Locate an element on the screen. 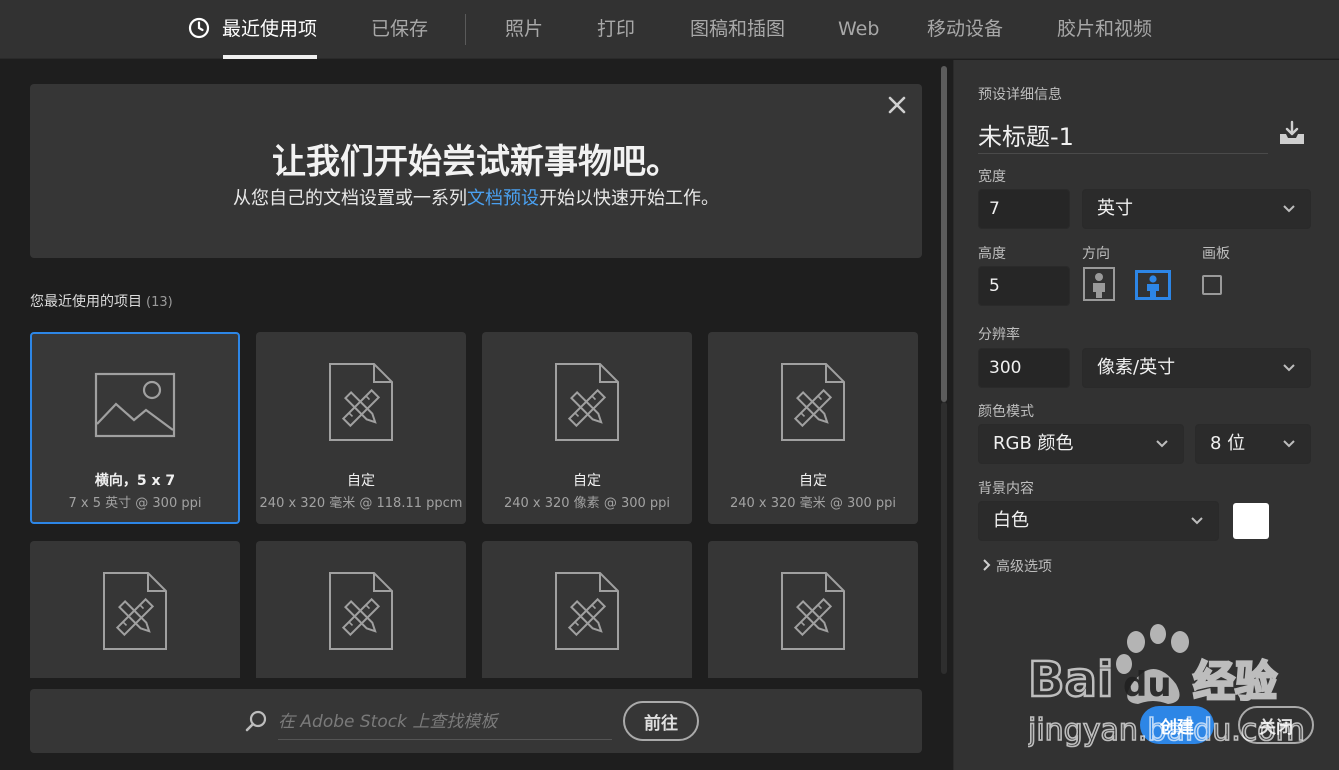 This screenshot has height=770, width=1339. recent-item-card: 自定 240 x 320 像素 @ 300 ppi is located at coordinates (587, 428).